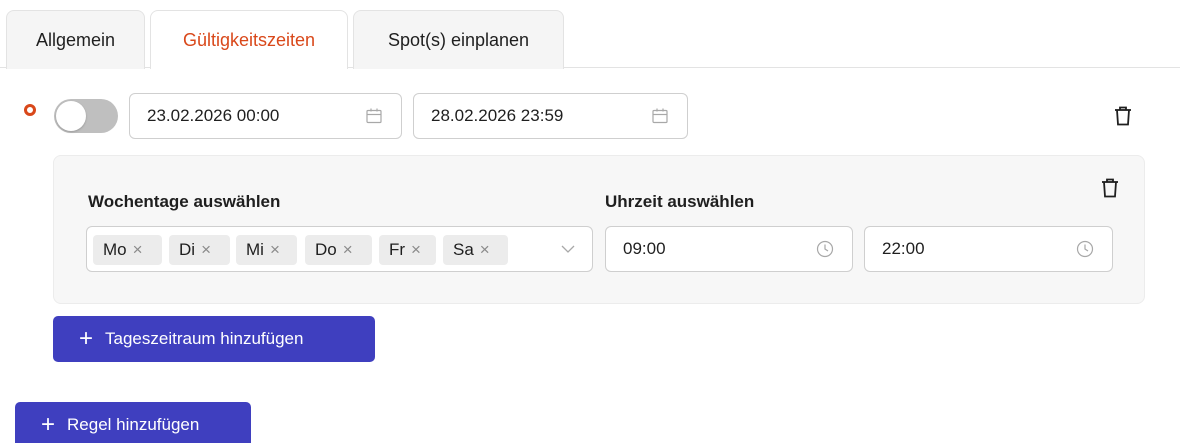  What do you see at coordinates (127, 250) in the screenshot?
I see `weekday-chip-mo: Mo ×` at bounding box center [127, 250].